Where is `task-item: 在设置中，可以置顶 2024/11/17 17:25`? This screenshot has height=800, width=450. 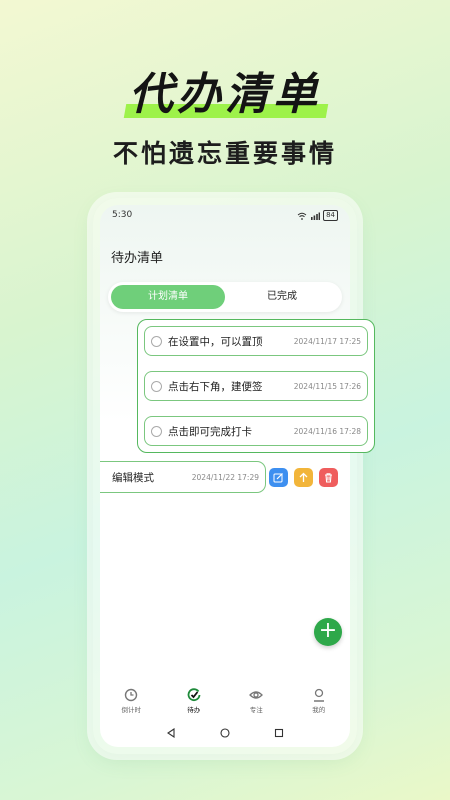 task-item: 在设置中，可以置顶 2024/11/17 17:25 is located at coordinates (256, 341).